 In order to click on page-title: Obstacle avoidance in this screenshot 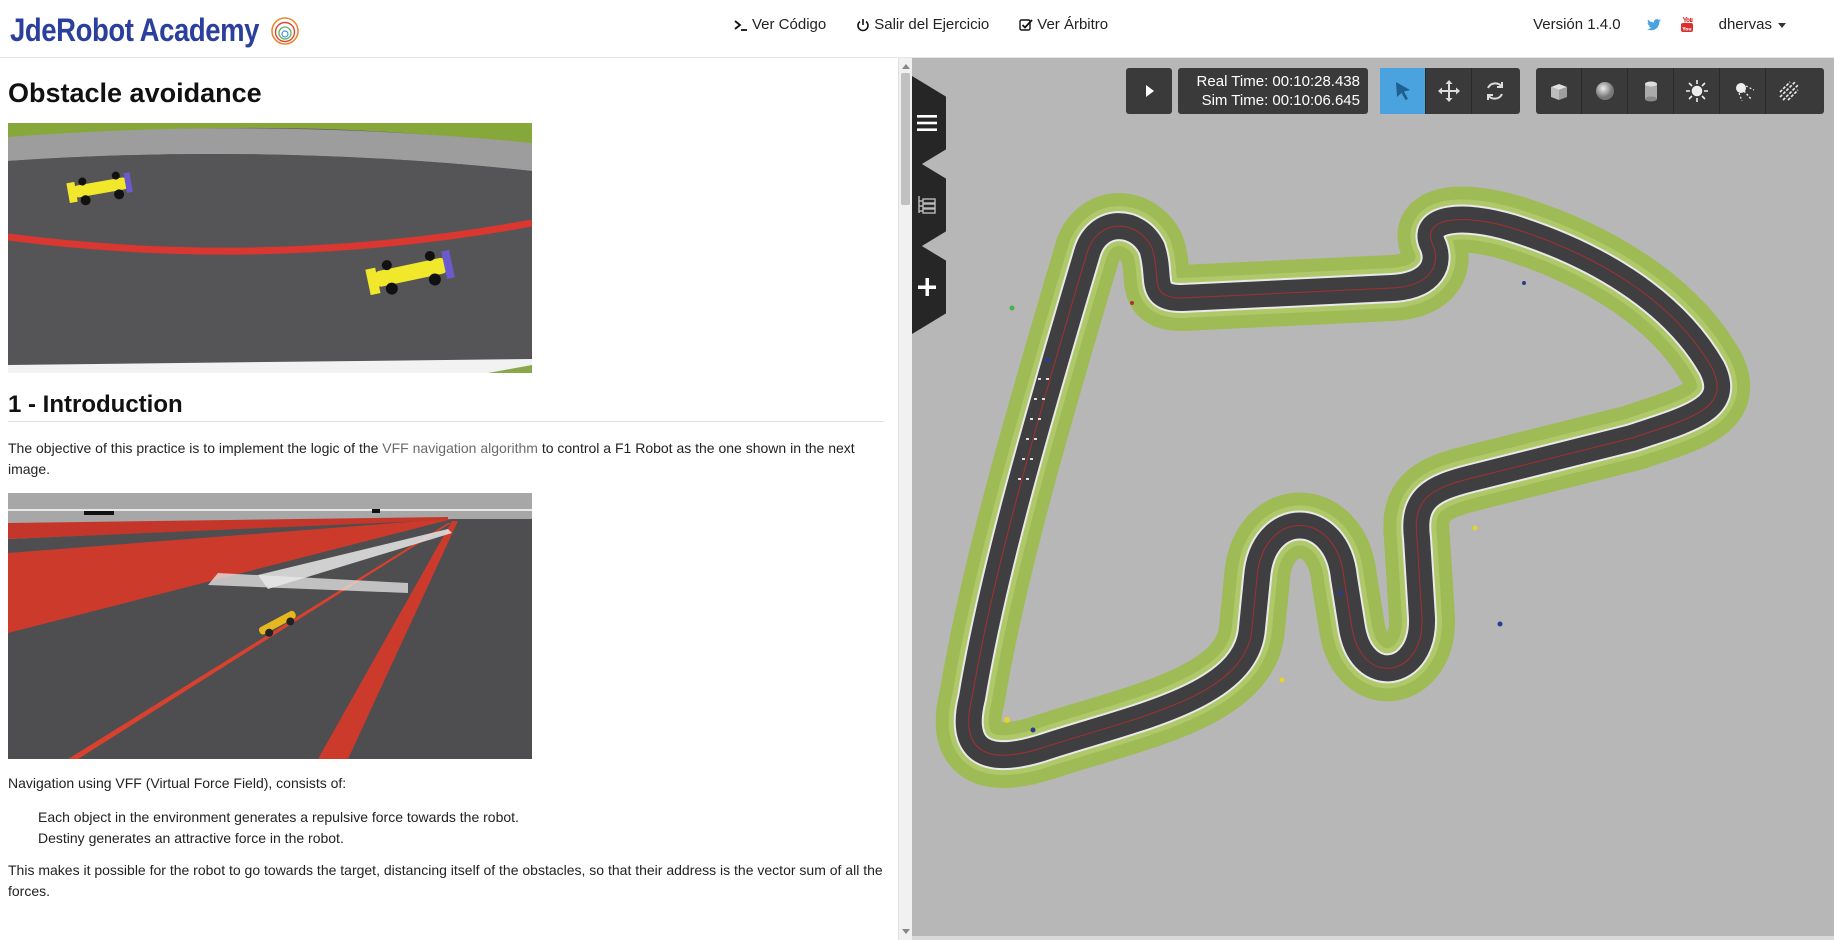, I will do `click(135, 93)`.